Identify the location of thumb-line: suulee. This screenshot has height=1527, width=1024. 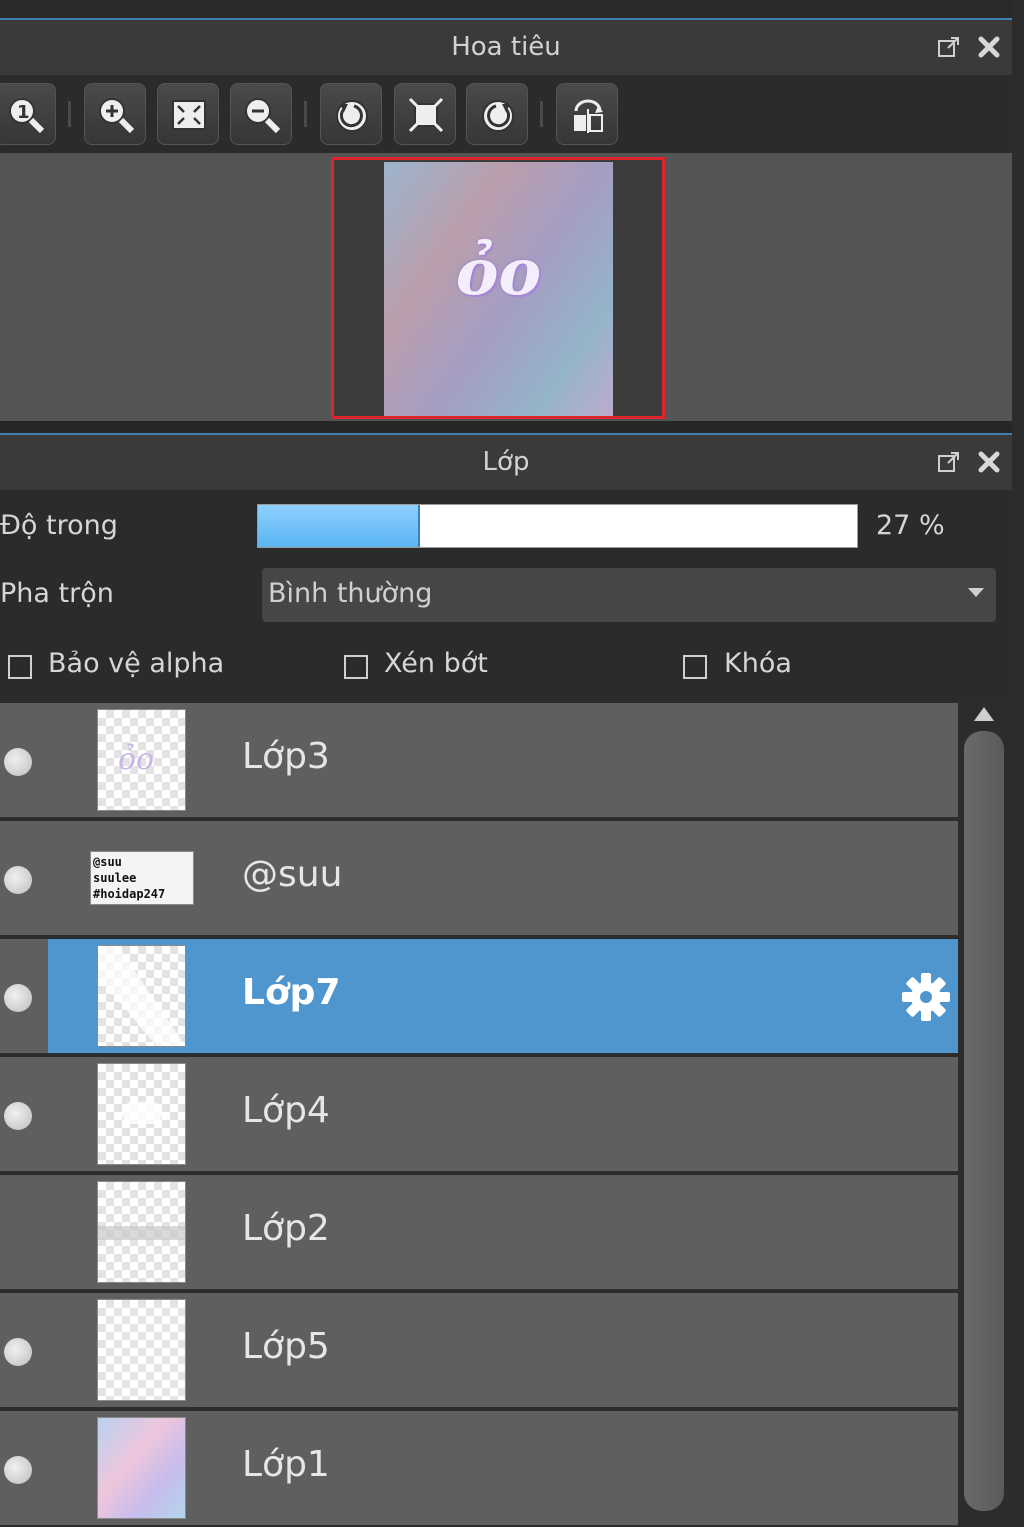
(115, 878).